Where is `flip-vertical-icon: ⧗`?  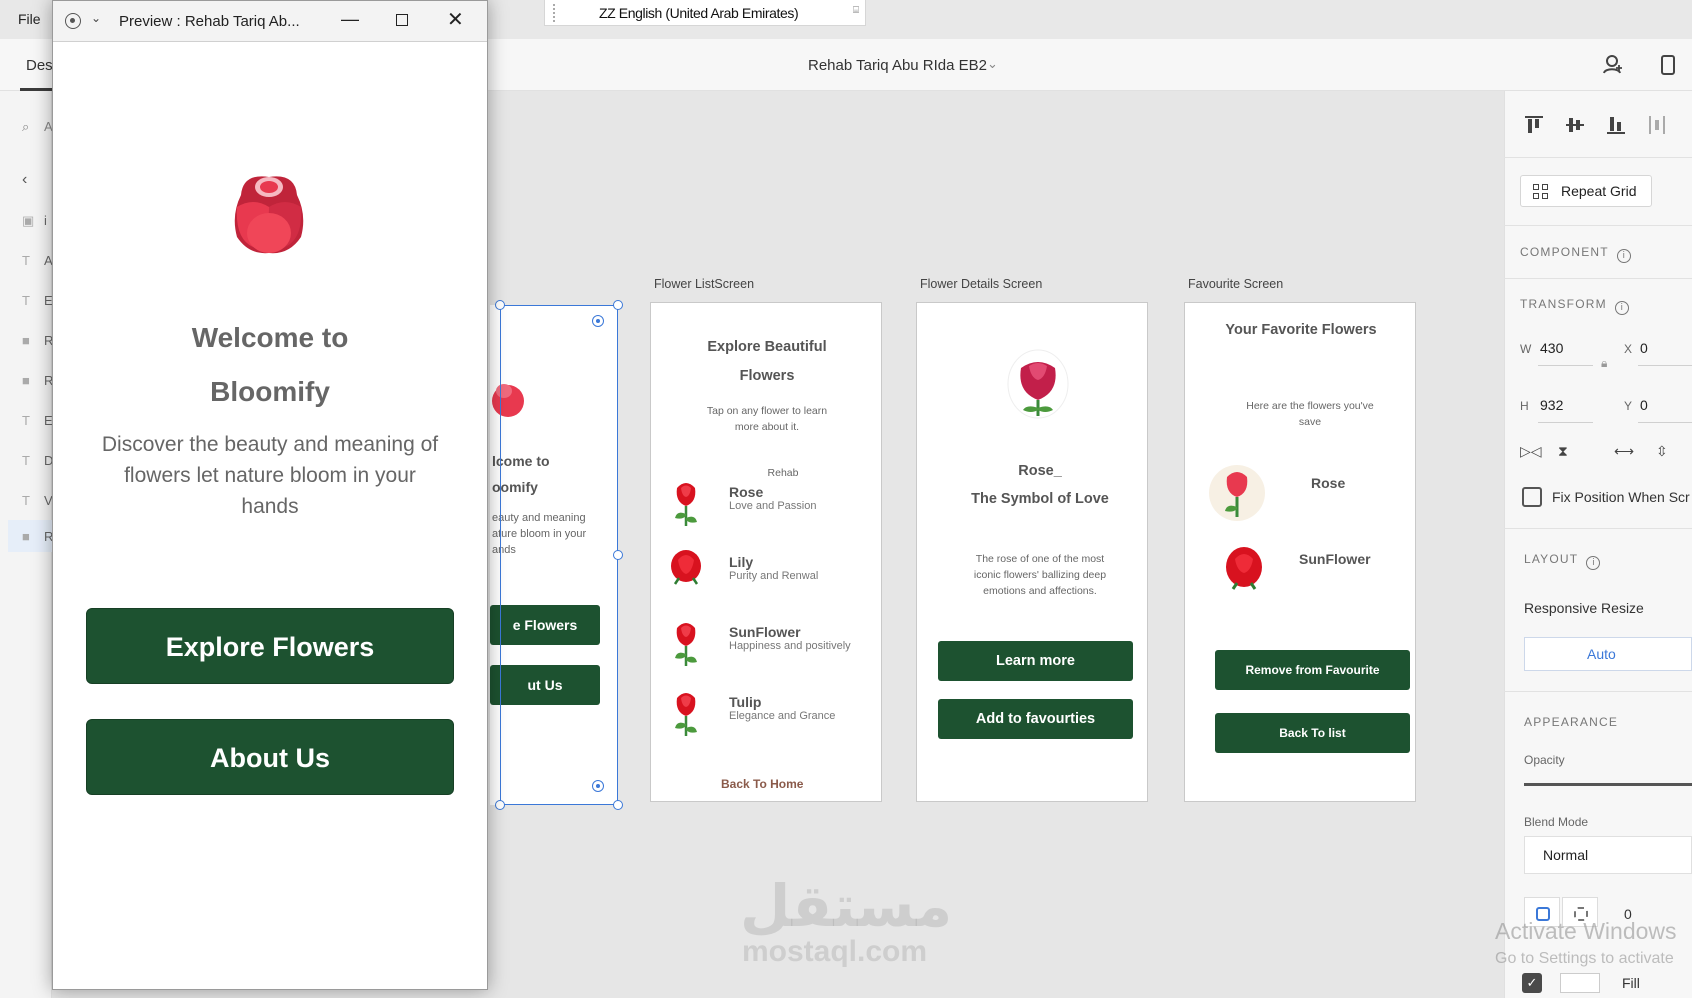
flip-vertical-icon: ⧗ is located at coordinates (1563, 451).